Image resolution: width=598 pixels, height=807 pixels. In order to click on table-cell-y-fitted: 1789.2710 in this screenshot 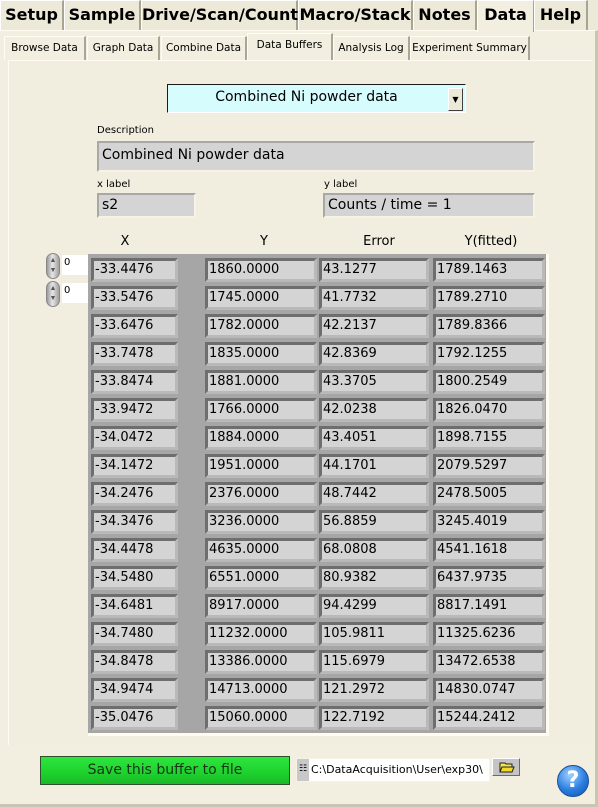, I will do `click(489, 298)`.